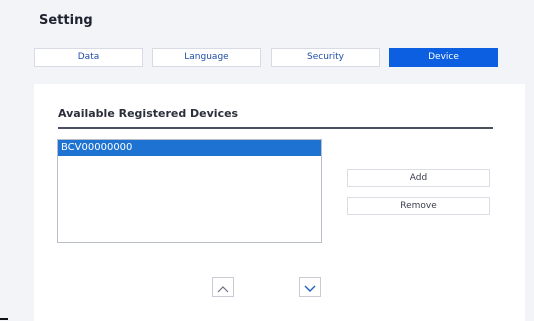  What do you see at coordinates (418, 206) in the screenshot?
I see `remove-button: Remove` at bounding box center [418, 206].